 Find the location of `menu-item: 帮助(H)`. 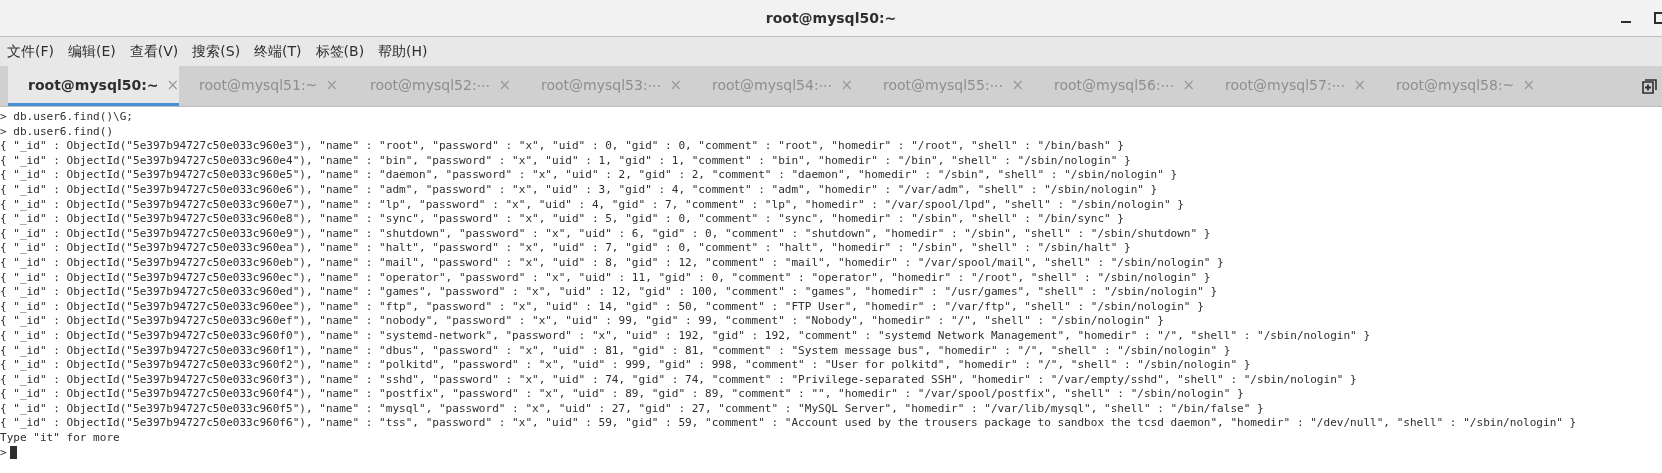

menu-item: 帮助(H) is located at coordinates (403, 51).